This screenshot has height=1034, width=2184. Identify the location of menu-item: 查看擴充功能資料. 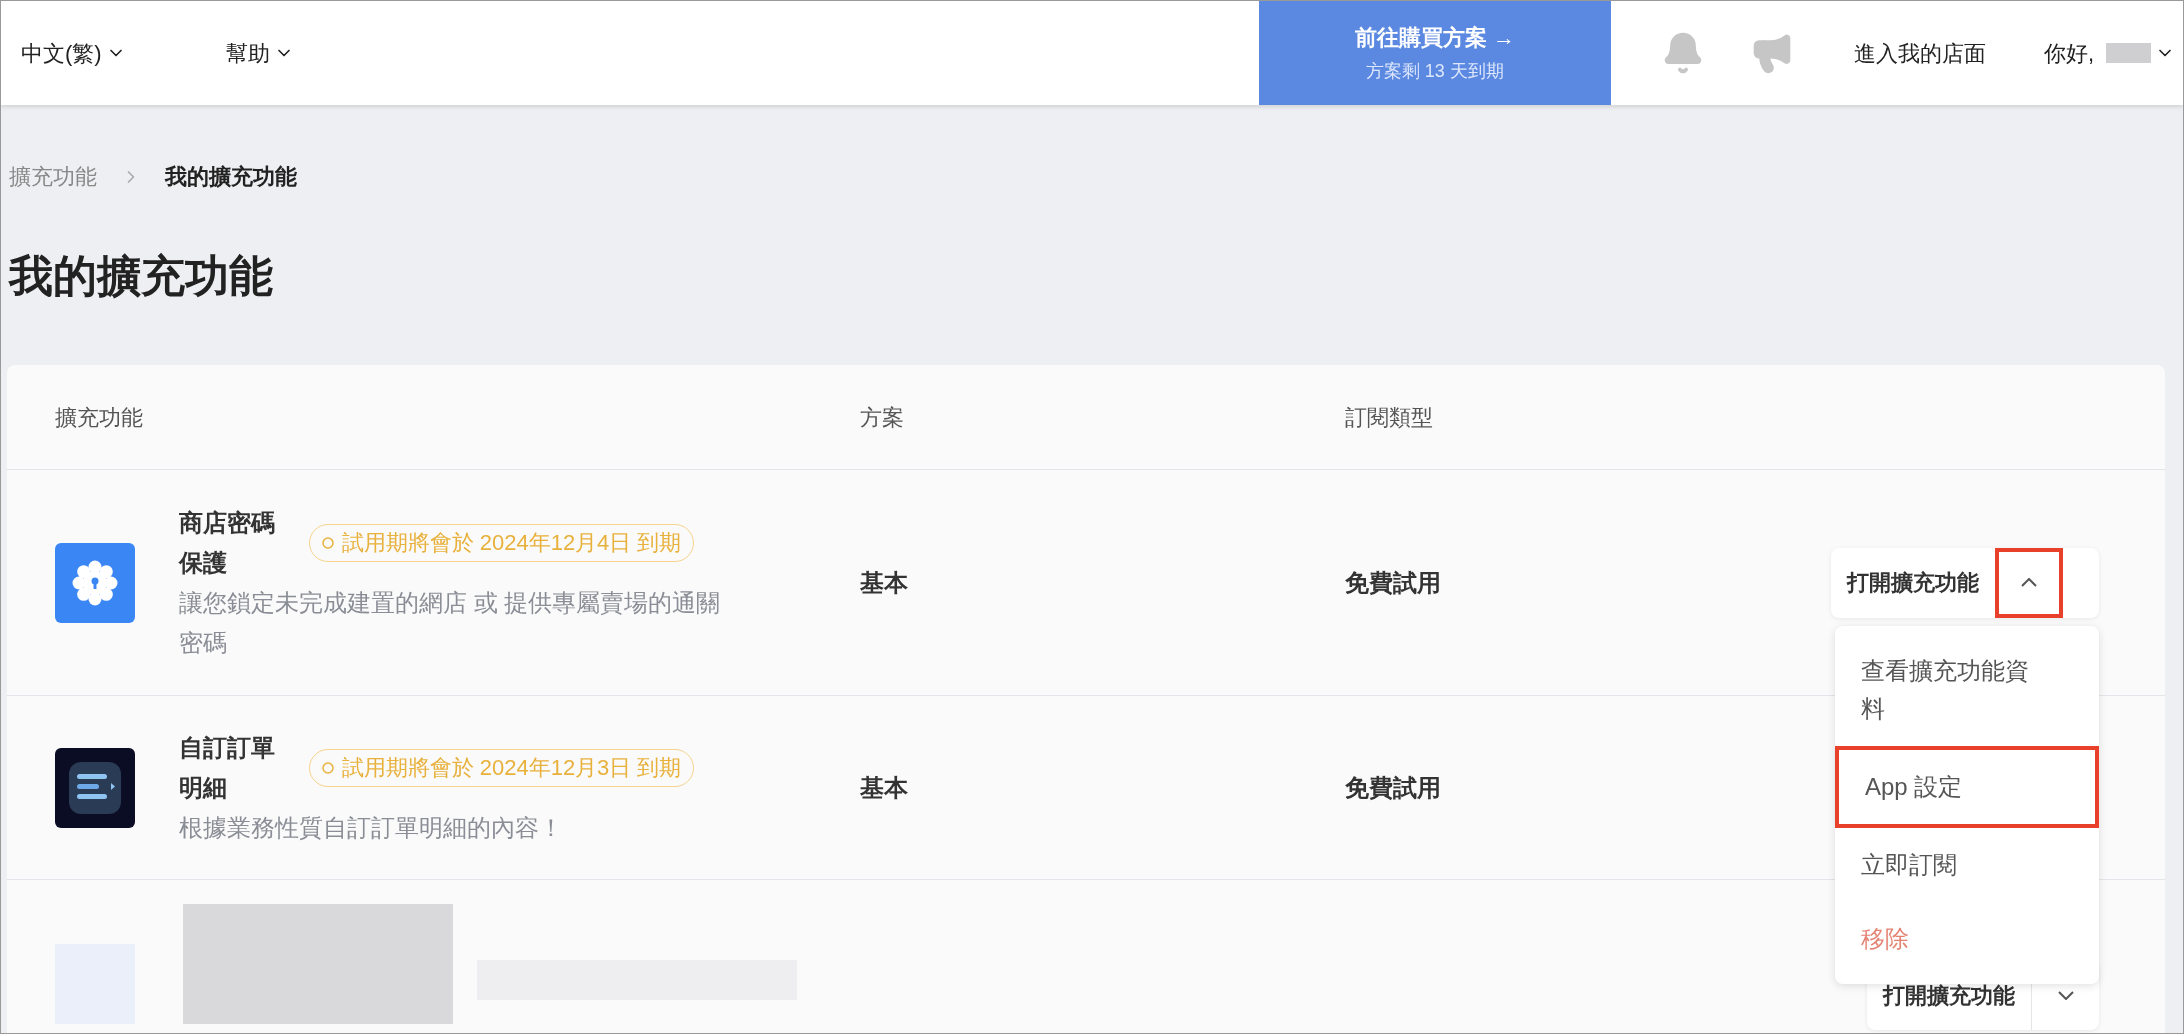
(1967, 689).